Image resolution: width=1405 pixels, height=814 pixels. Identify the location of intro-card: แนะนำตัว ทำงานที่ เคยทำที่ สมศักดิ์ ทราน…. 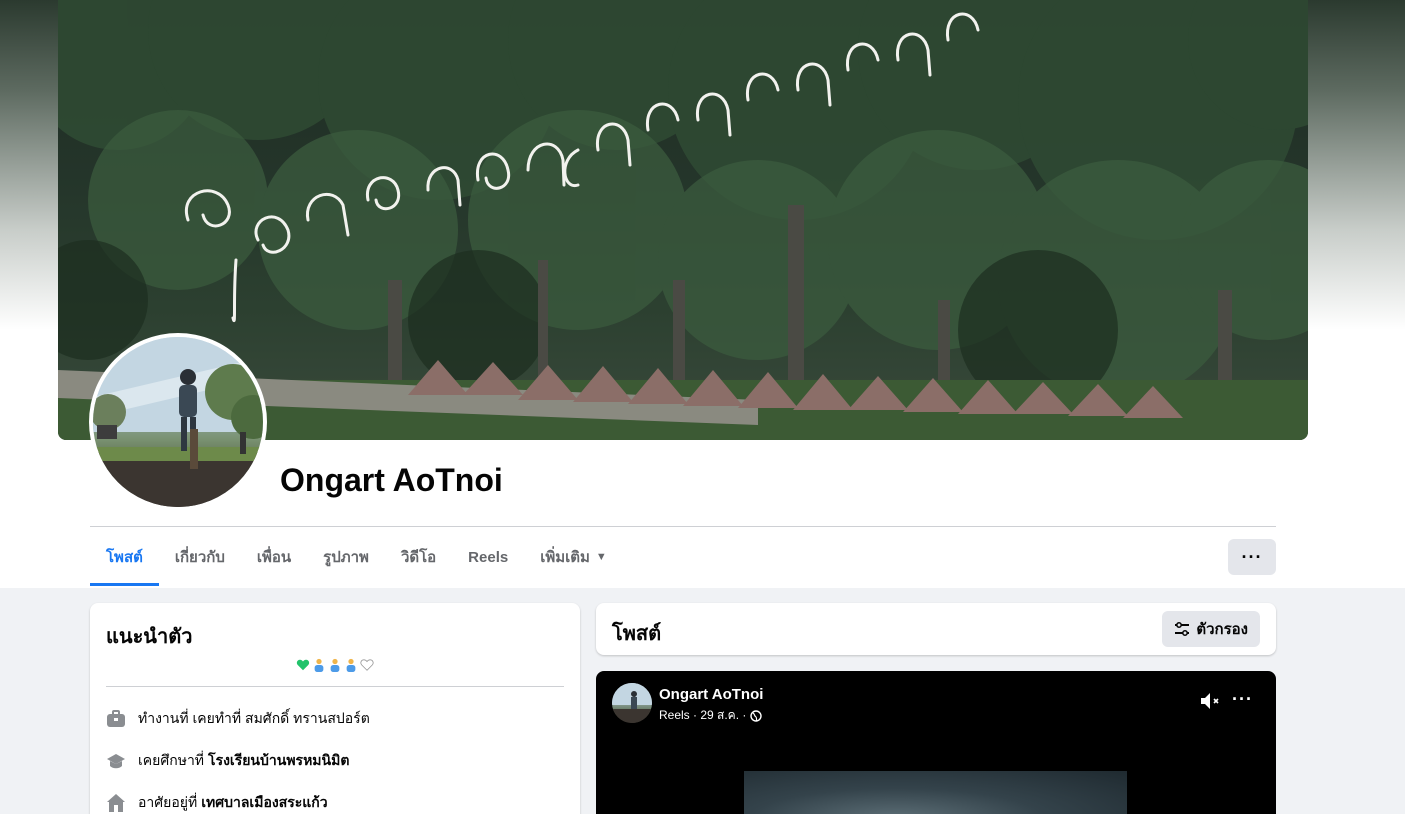
(335, 708).